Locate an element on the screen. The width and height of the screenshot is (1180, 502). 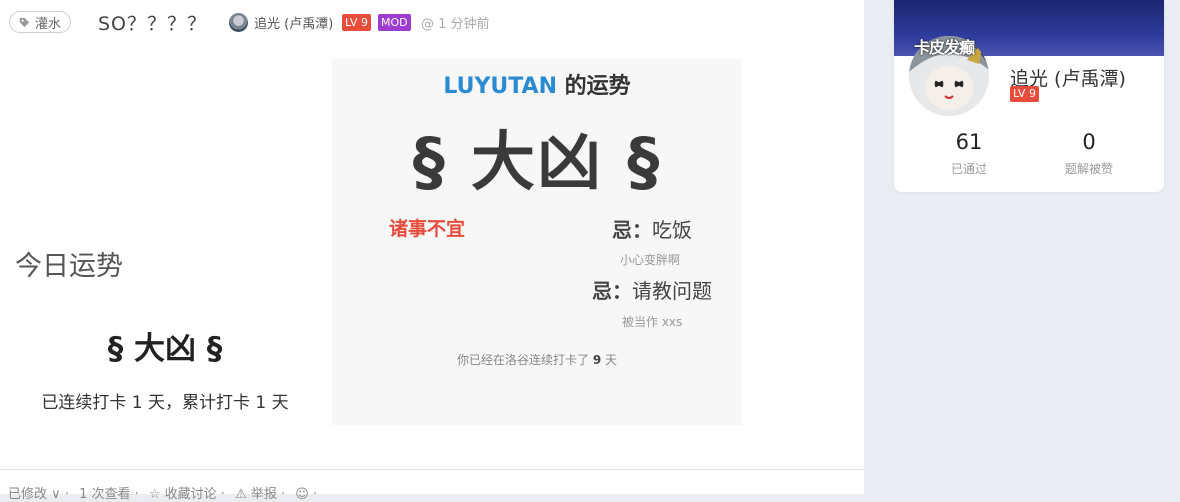
stat-likes: 0 题解被赞 is located at coordinates (1089, 153).